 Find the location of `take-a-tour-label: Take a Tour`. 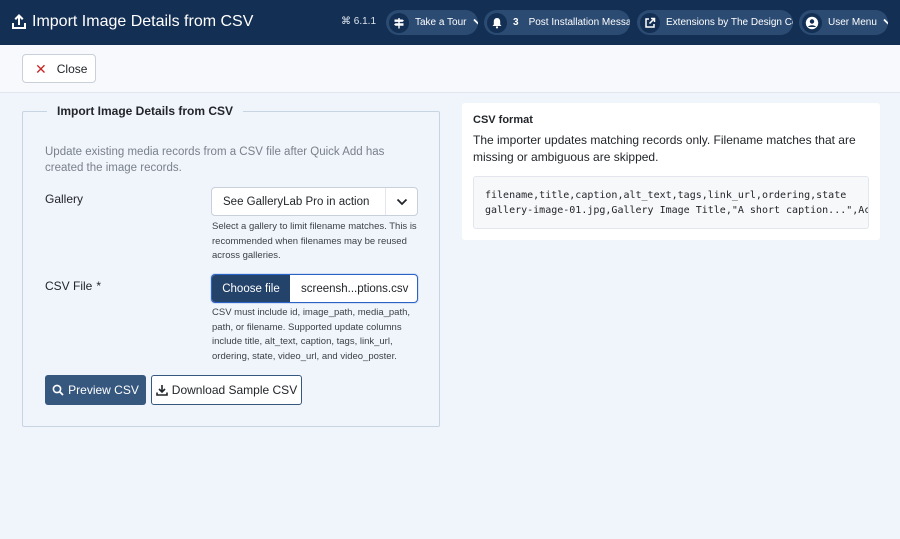

take-a-tour-label: Take a Tour is located at coordinates (441, 22).